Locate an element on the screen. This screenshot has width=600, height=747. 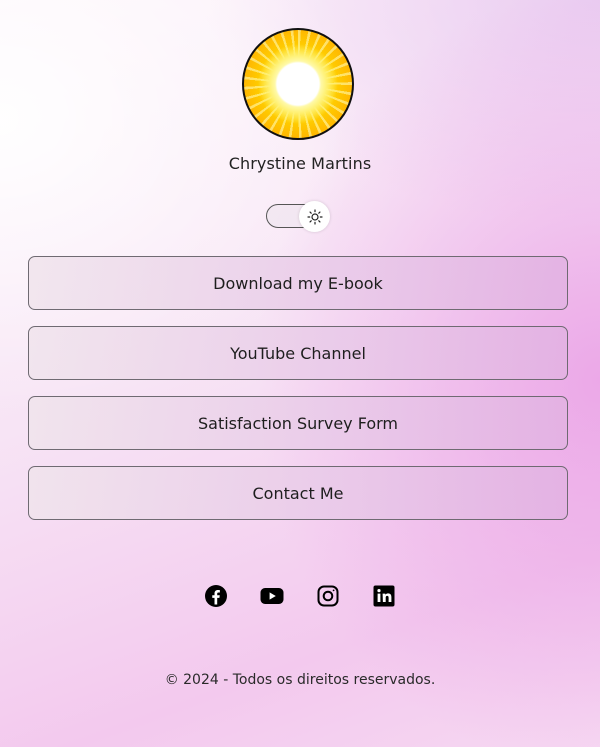
social-links is located at coordinates (300, 596).